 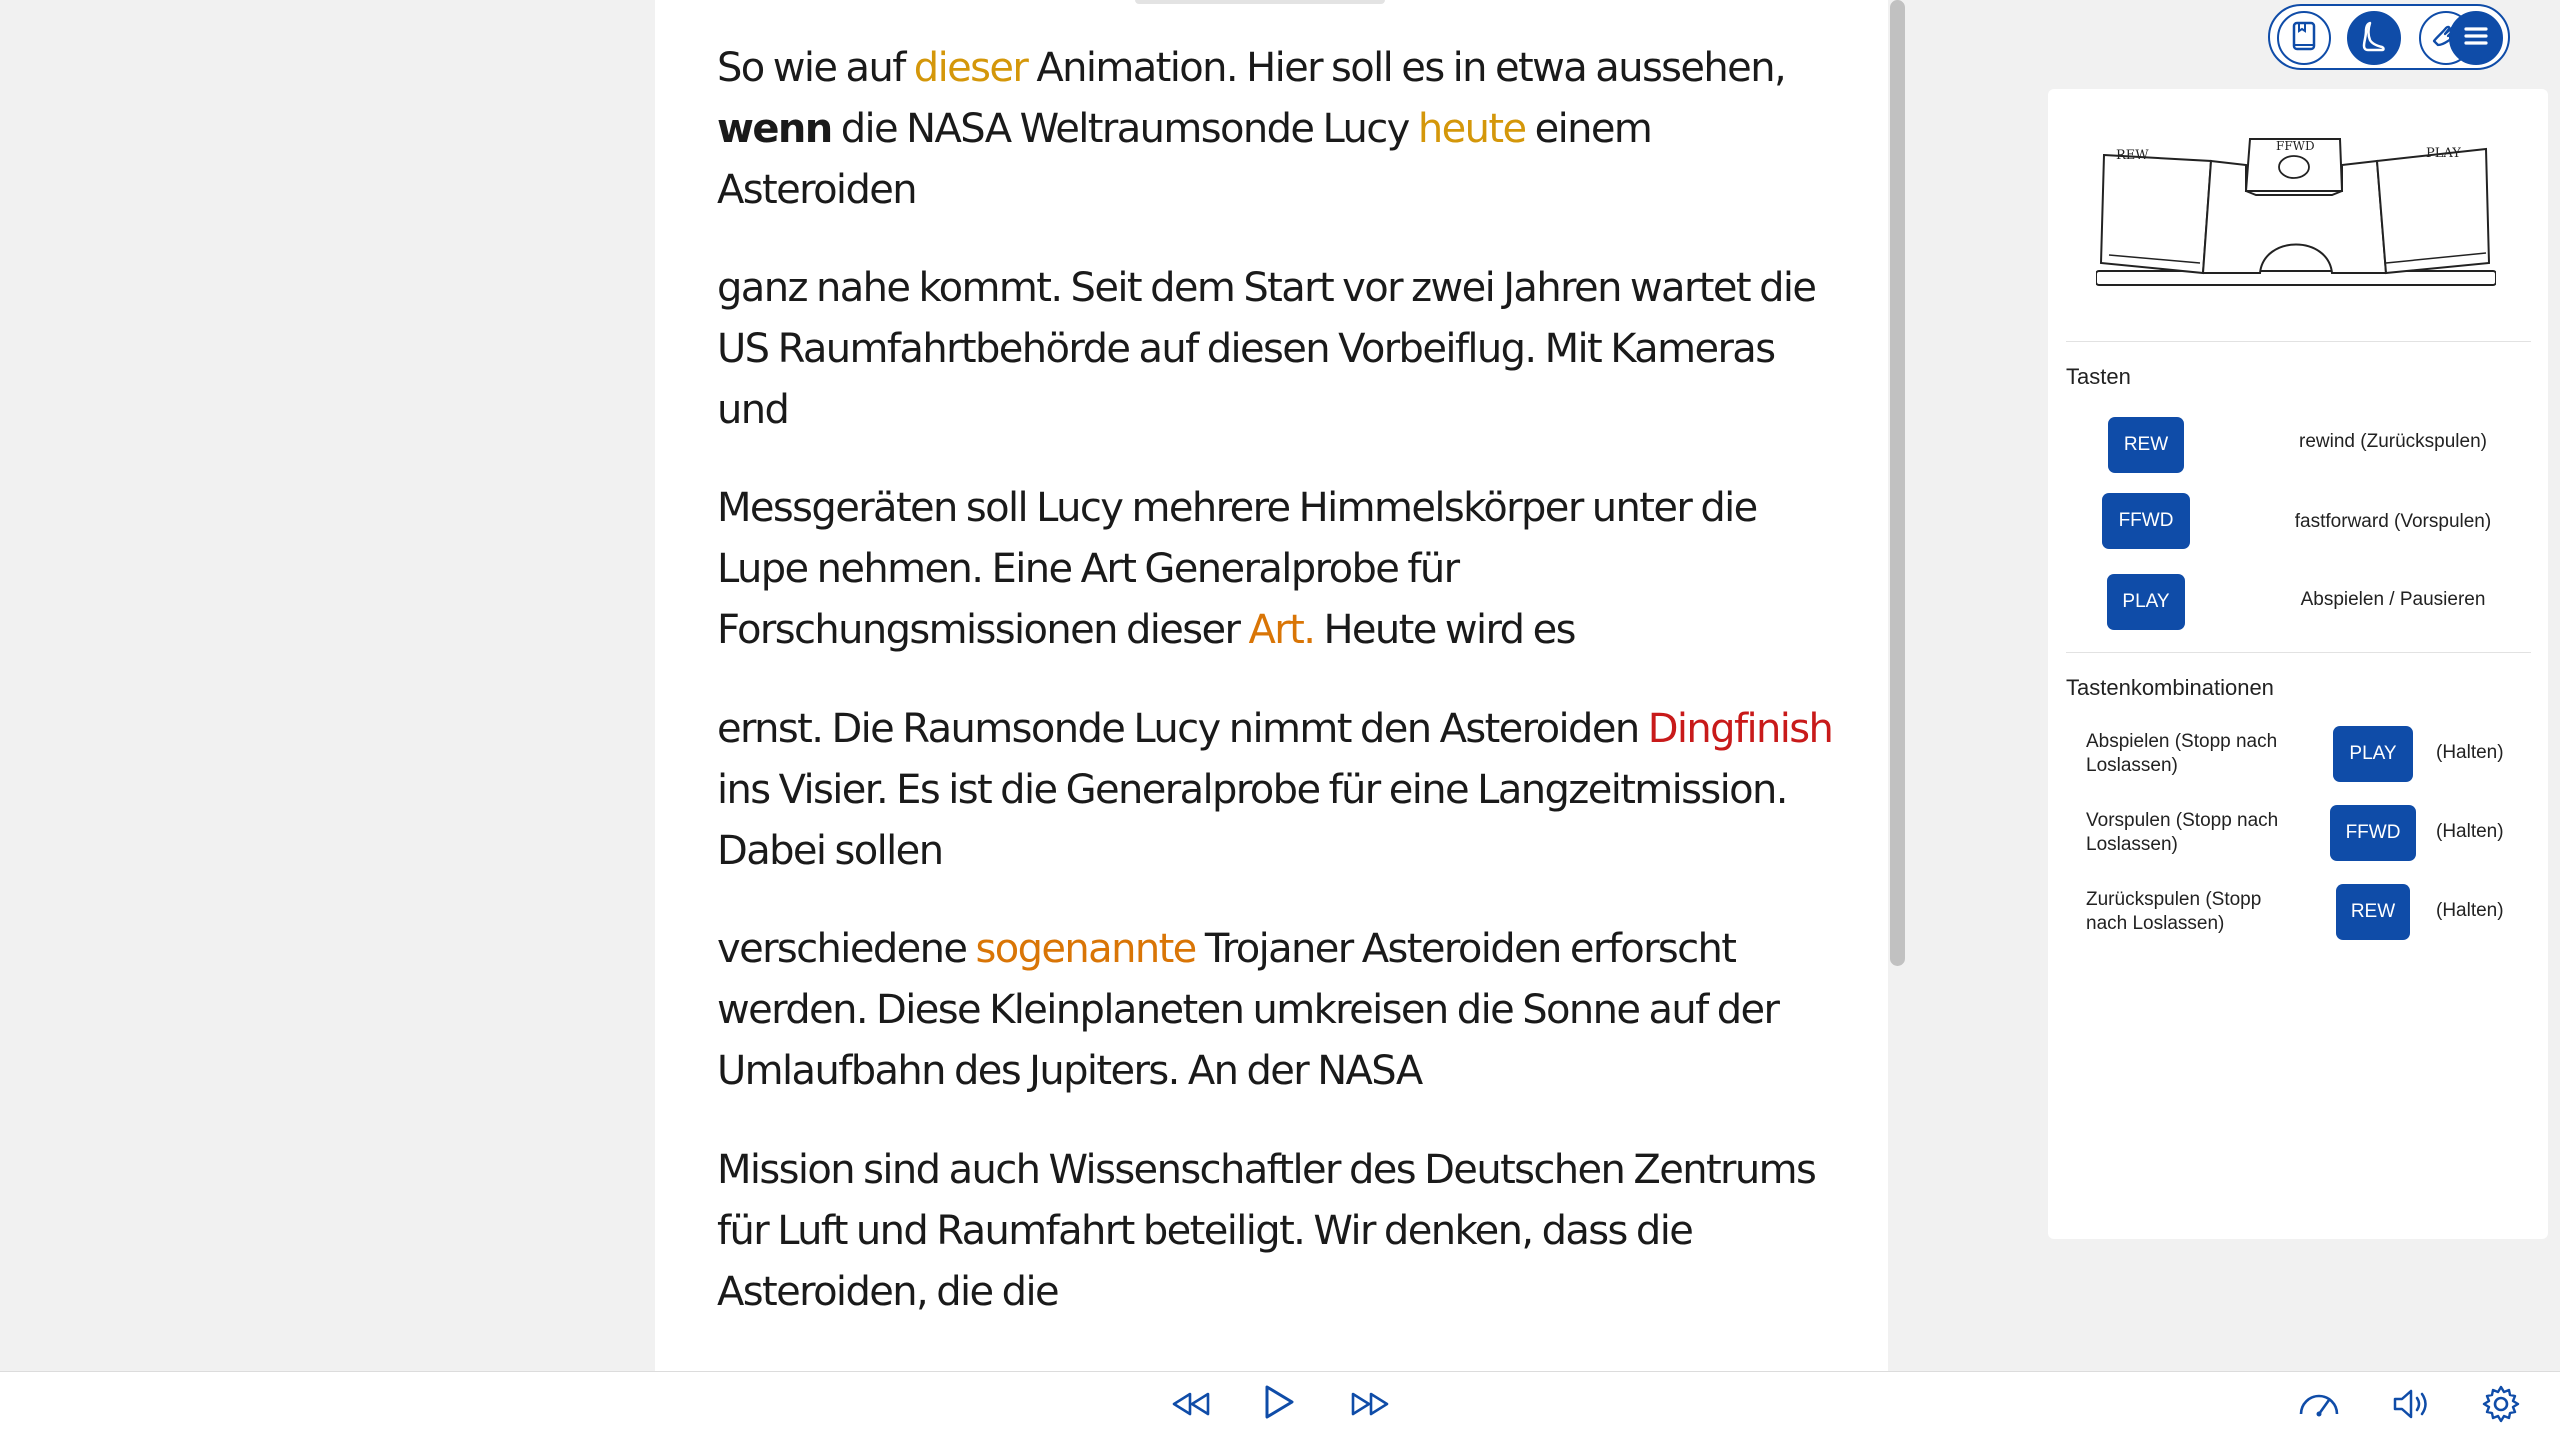 What do you see at coordinates (2373, 912) in the screenshot?
I see `combo-rew-key-badge: REW` at bounding box center [2373, 912].